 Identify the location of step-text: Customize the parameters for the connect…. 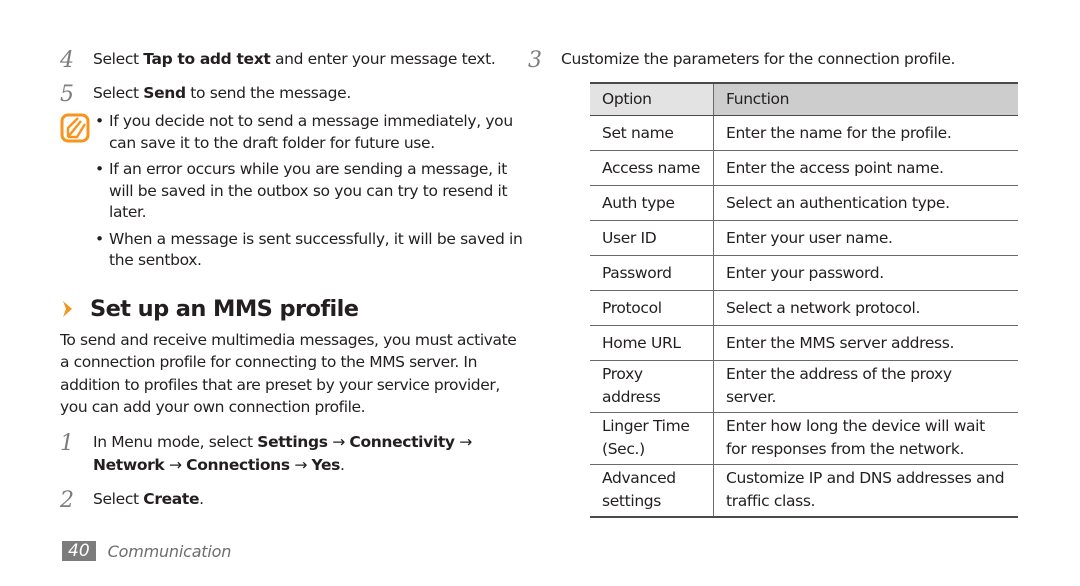
(758, 59).